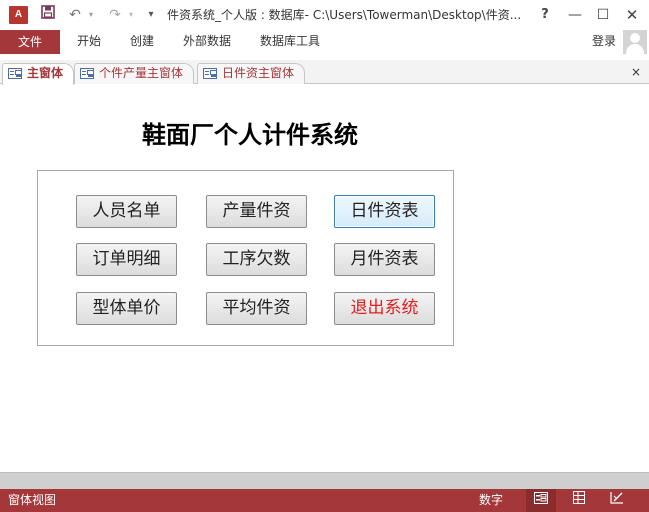 This screenshot has width=649, height=512. What do you see at coordinates (18, 15) in the screenshot?
I see `access-app-icon: A` at bounding box center [18, 15].